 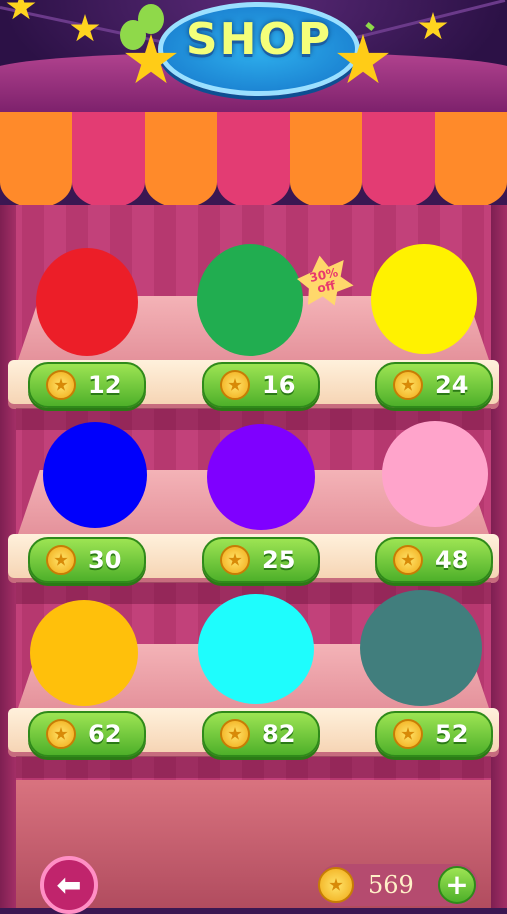 I want to click on buy-button: 12, so click(x=87, y=385).